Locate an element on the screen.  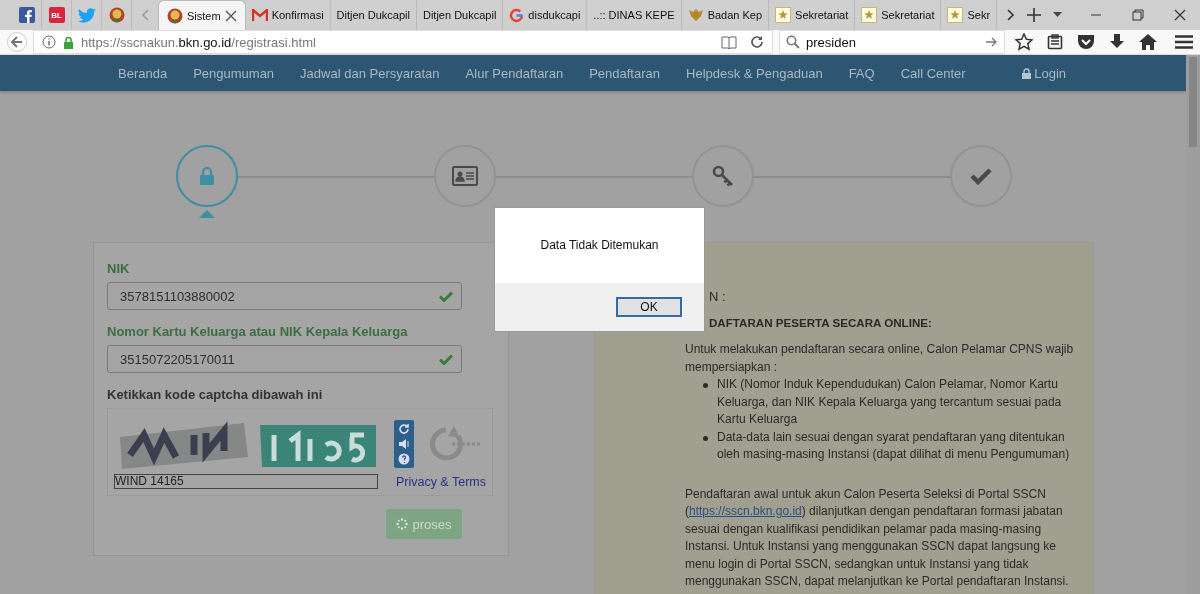
restore-icon is located at coordinates (1138, 15).